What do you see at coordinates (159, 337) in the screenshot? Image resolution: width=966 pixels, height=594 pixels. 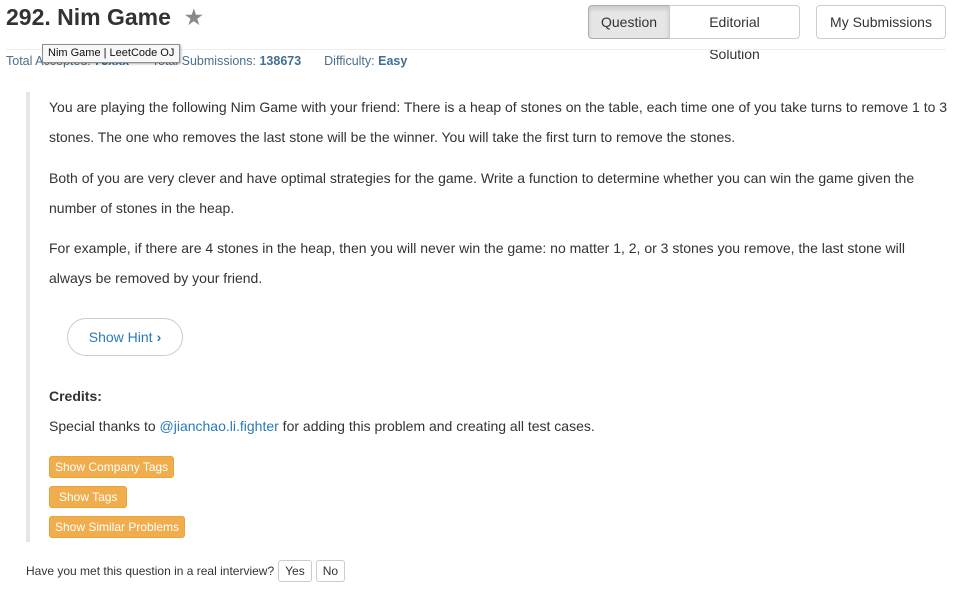 I see `chevron-right-icon: ›` at bounding box center [159, 337].